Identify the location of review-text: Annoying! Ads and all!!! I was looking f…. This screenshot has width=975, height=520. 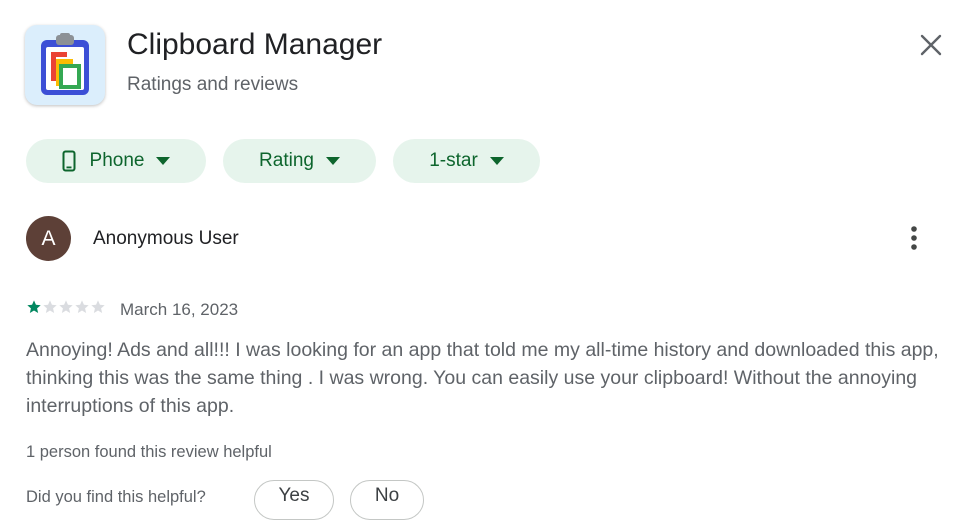
(482, 378).